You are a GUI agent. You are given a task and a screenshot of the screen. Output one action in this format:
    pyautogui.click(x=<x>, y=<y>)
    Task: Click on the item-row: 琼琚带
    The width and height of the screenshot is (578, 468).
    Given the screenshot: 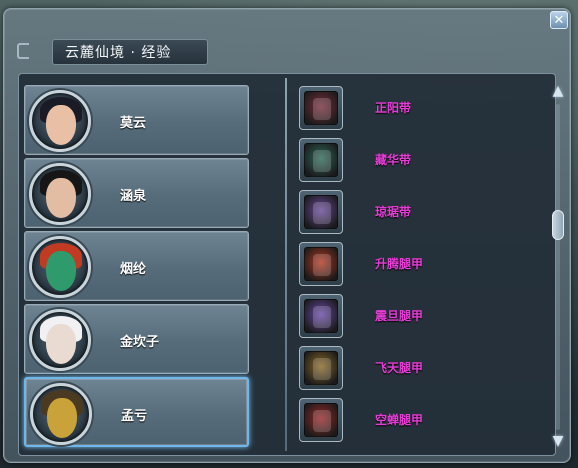 What is the action you would take?
    pyautogui.click(x=404, y=216)
    